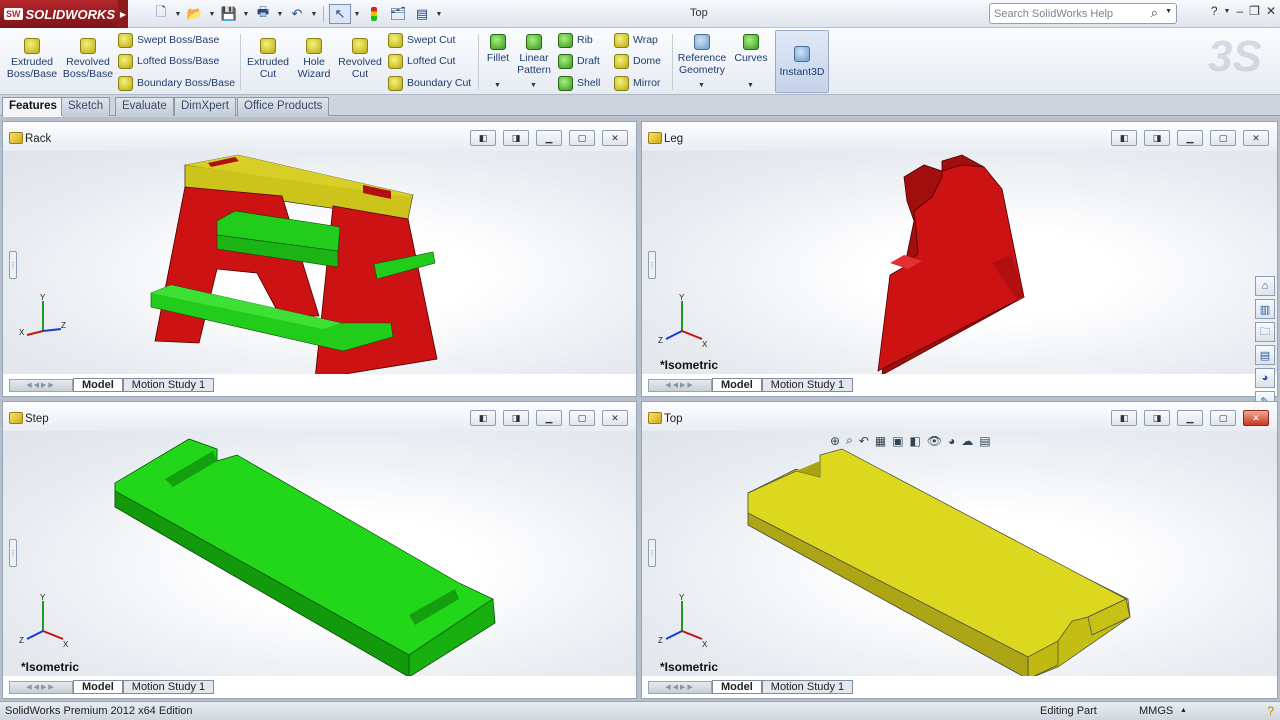  I want to click on hole-wizard-button: Hole Wizard, so click(314, 59).